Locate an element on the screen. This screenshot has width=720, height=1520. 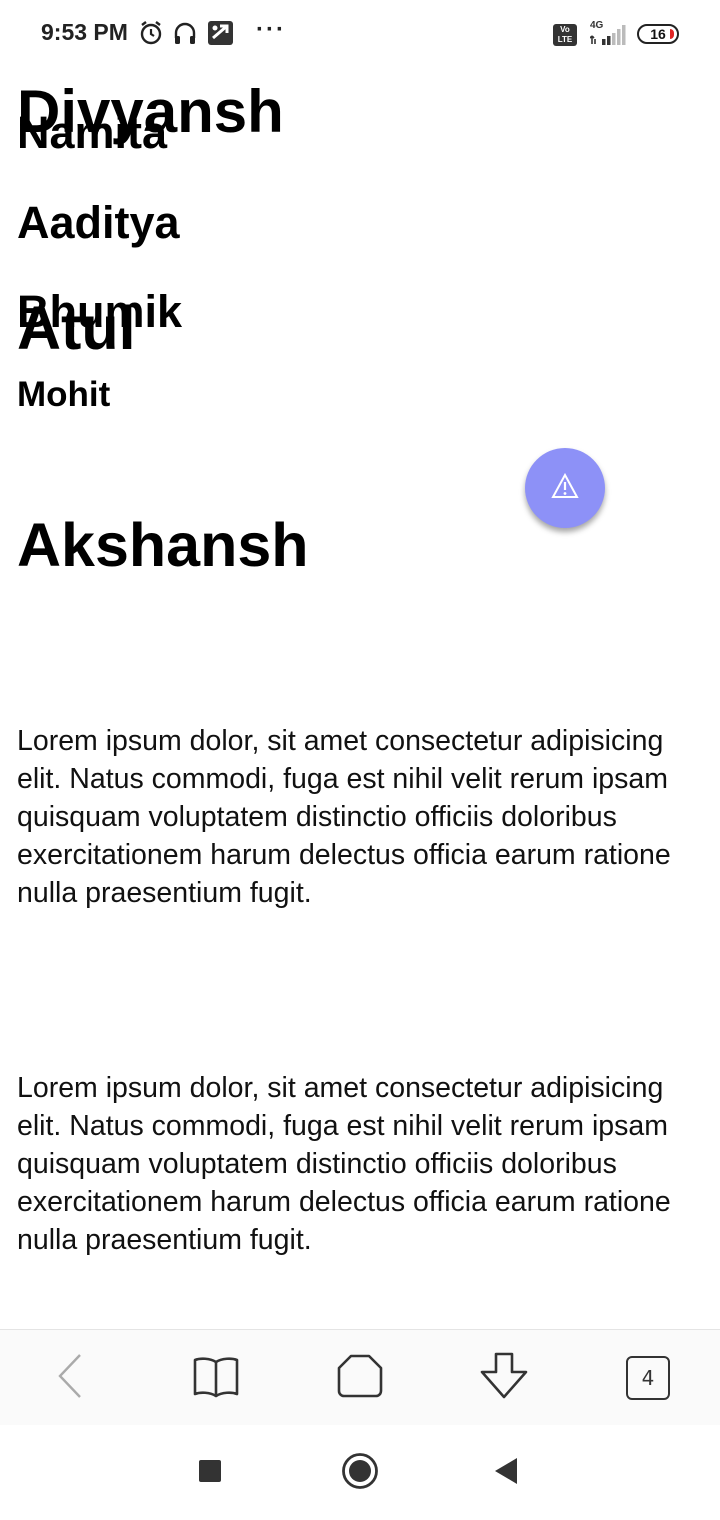
browser-toolbar: 4 is located at coordinates (360, 1377).